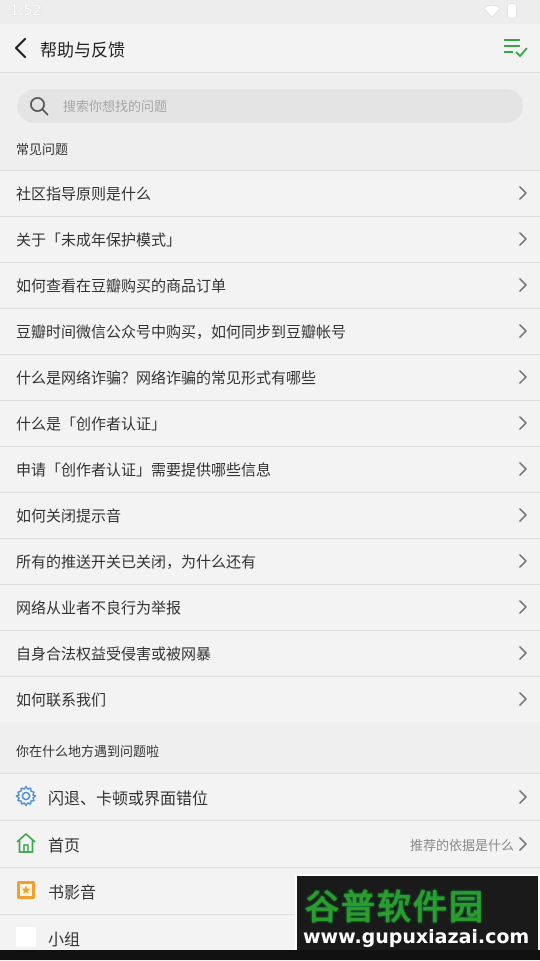 The height and width of the screenshot is (961, 540). I want to click on status-icons, so click(500, 11).